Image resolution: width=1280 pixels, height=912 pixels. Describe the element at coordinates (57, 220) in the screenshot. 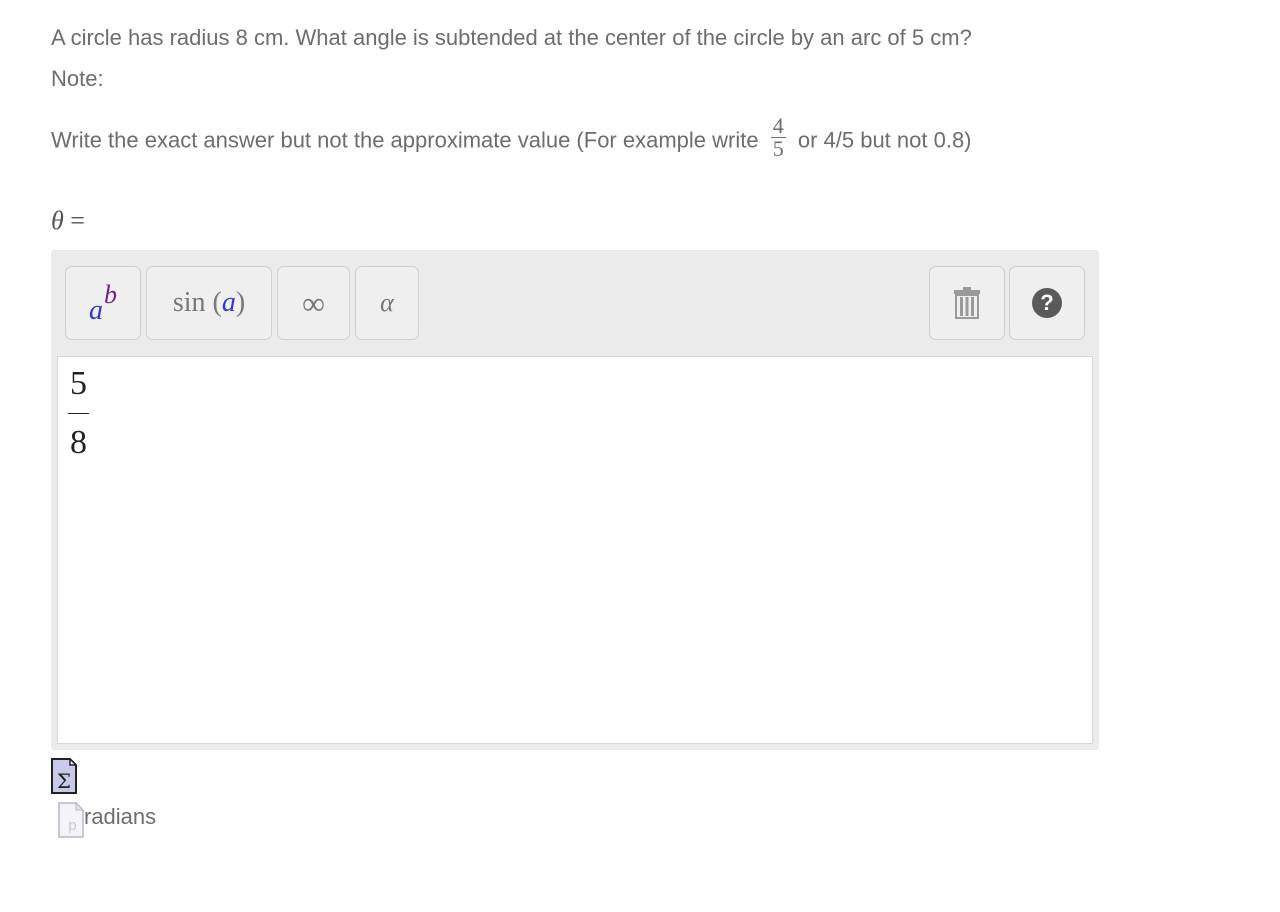

I see `theta-symbol: θ` at that location.